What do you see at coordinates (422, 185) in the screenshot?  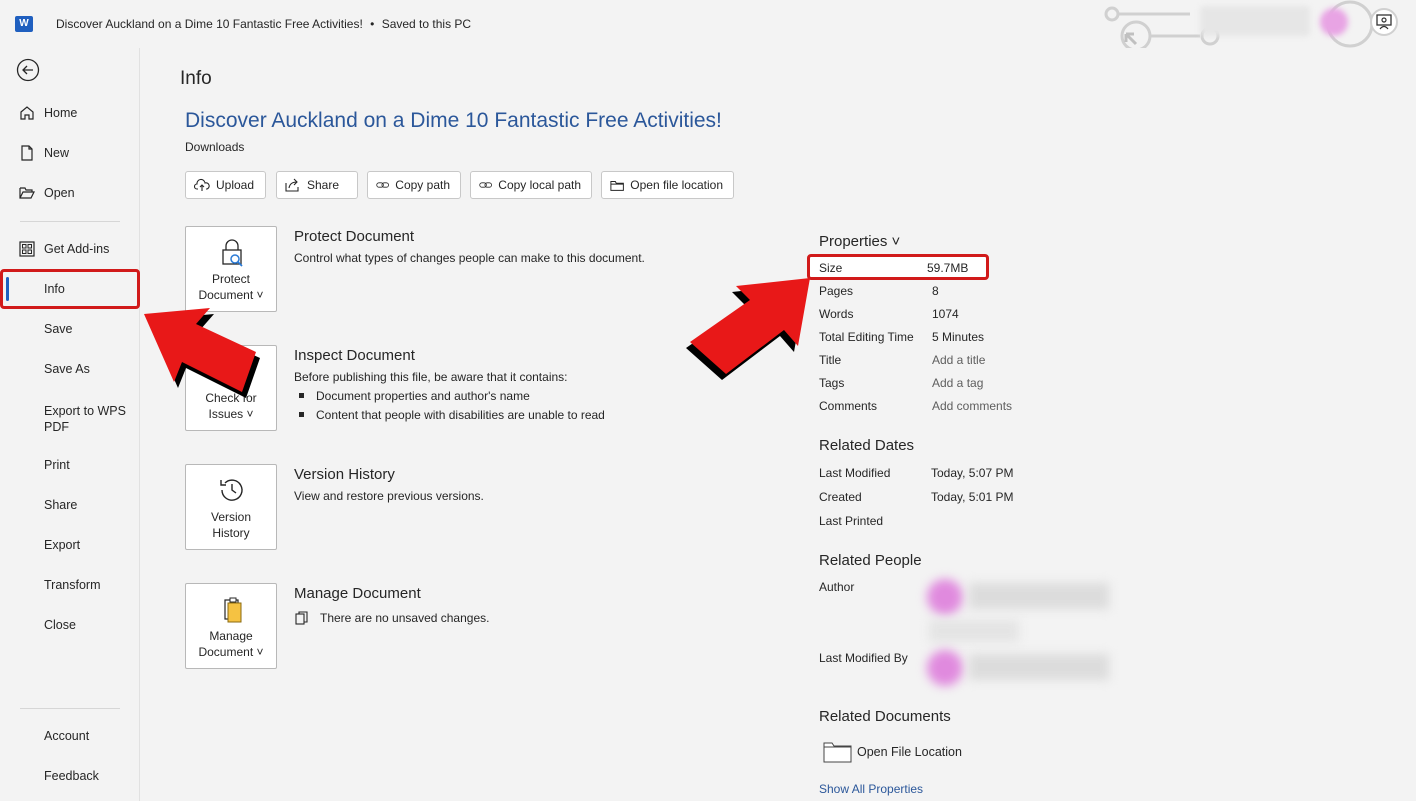 I see `copy-path-button-label: Copy path` at bounding box center [422, 185].